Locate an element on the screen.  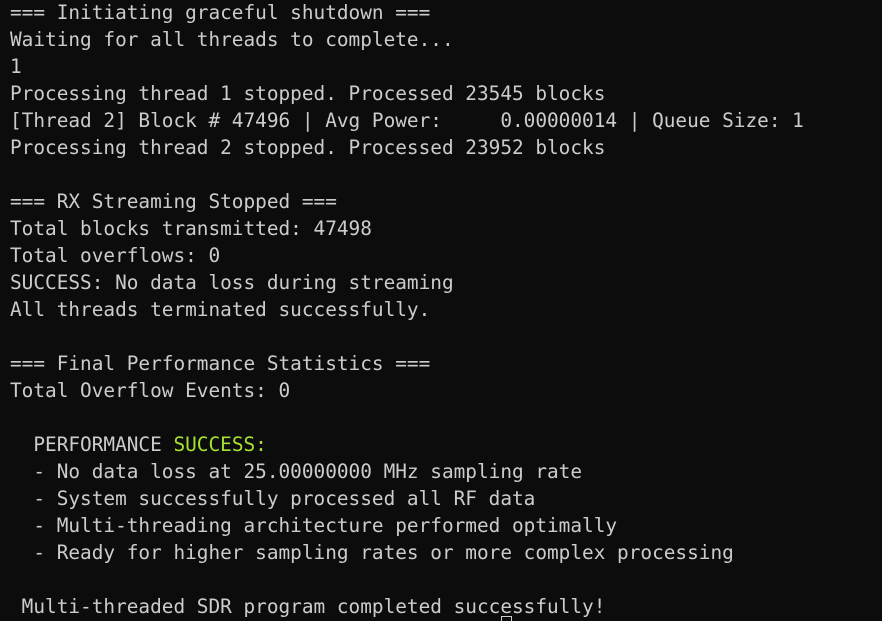
performance-success-line: PERFORMANCE SUCCESS: is located at coordinates (407, 444).